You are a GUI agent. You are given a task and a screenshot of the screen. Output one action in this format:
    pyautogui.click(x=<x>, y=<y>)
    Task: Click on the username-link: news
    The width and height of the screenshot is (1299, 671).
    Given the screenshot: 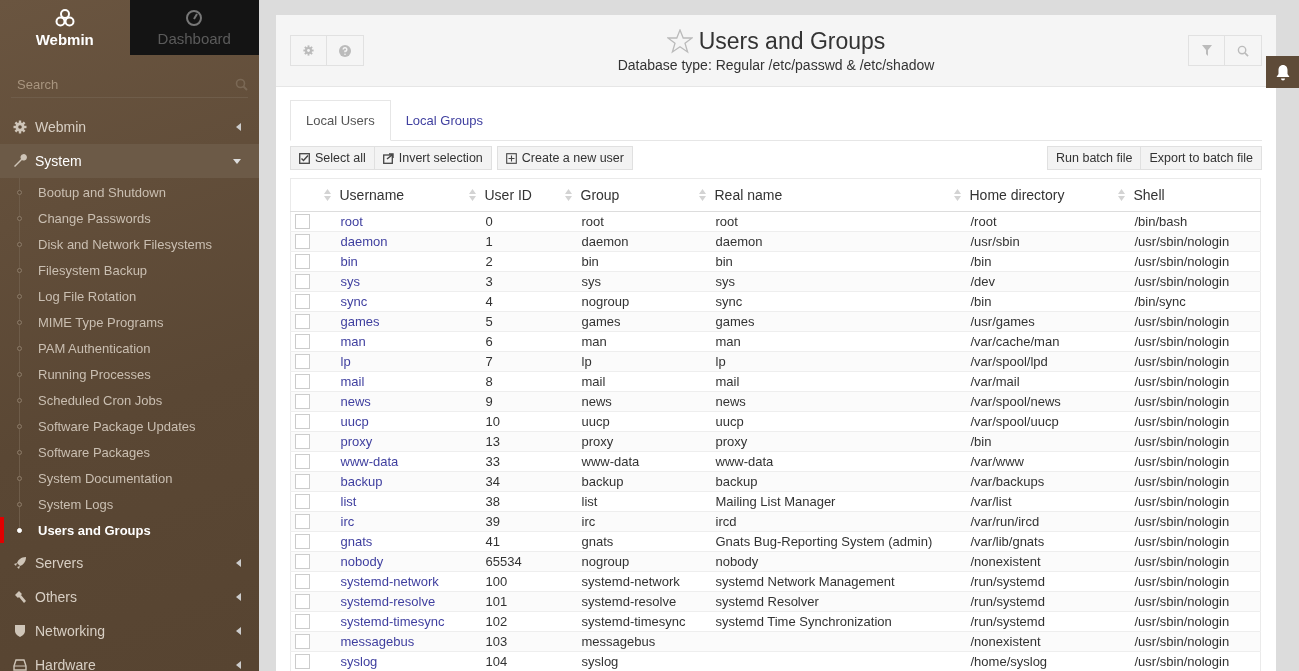 What is the action you would take?
    pyautogui.click(x=355, y=401)
    